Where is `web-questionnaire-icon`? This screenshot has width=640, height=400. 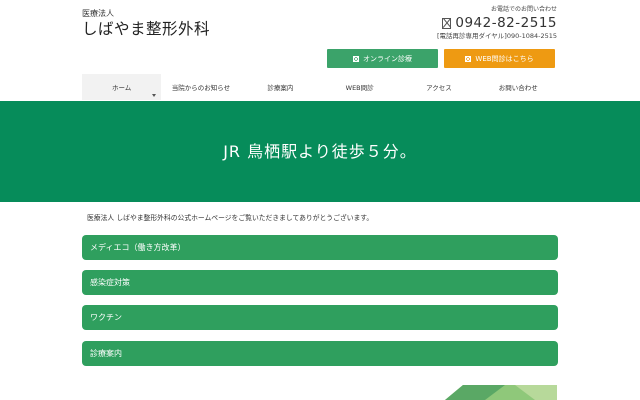 web-questionnaire-icon is located at coordinates (468, 58).